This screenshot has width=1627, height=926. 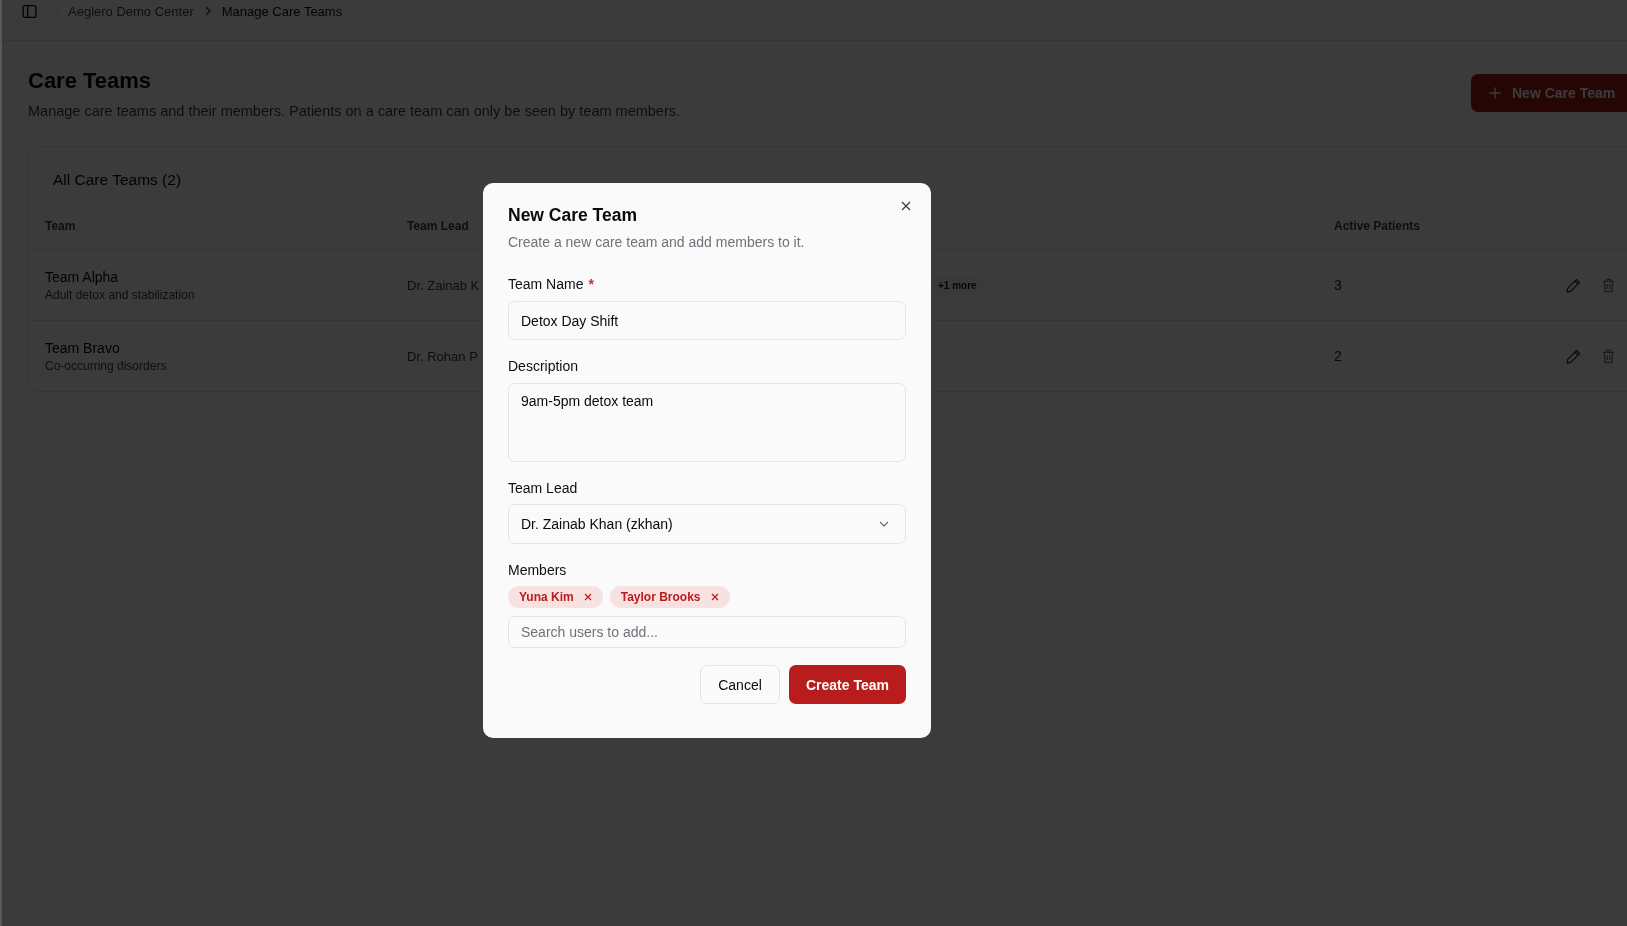 What do you see at coordinates (543, 488) in the screenshot?
I see `field-label: Team Lead` at bounding box center [543, 488].